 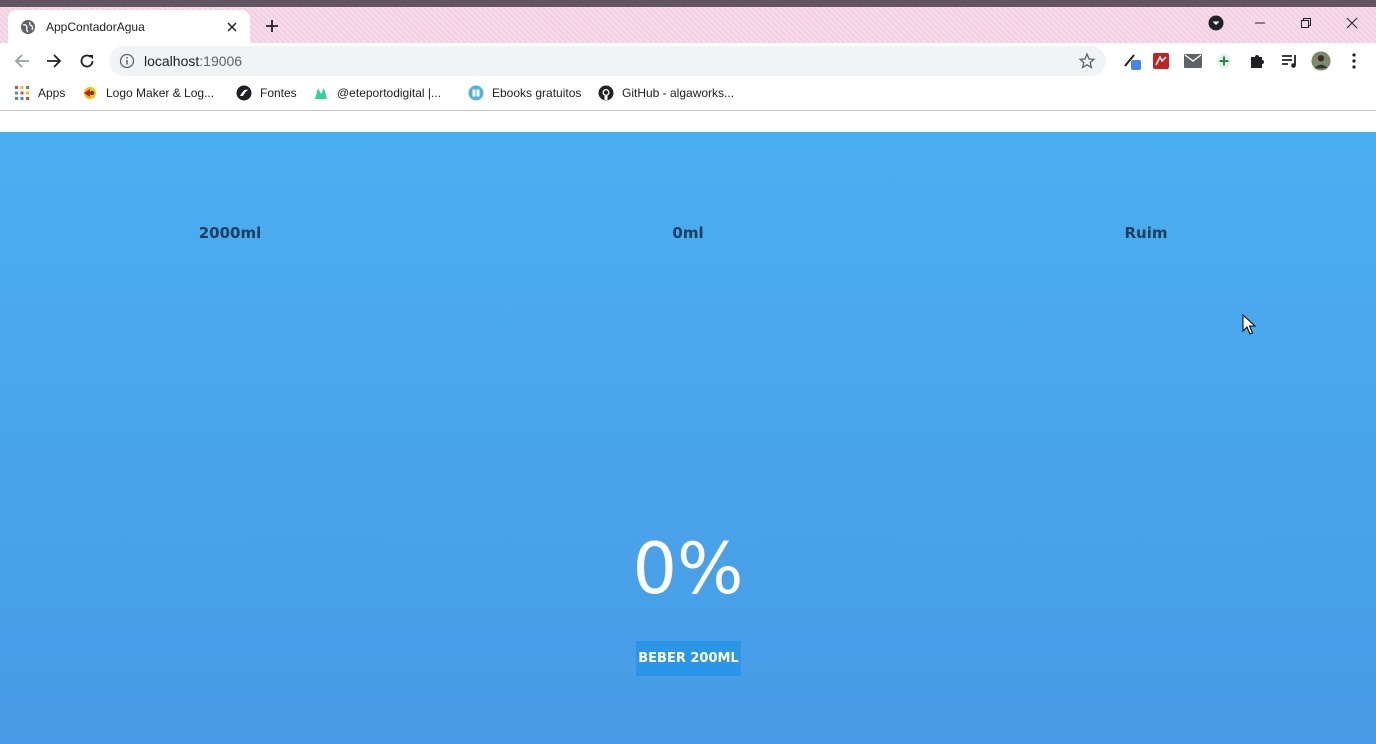 I want to click on status-text: Ruim, so click(x=1146, y=233).